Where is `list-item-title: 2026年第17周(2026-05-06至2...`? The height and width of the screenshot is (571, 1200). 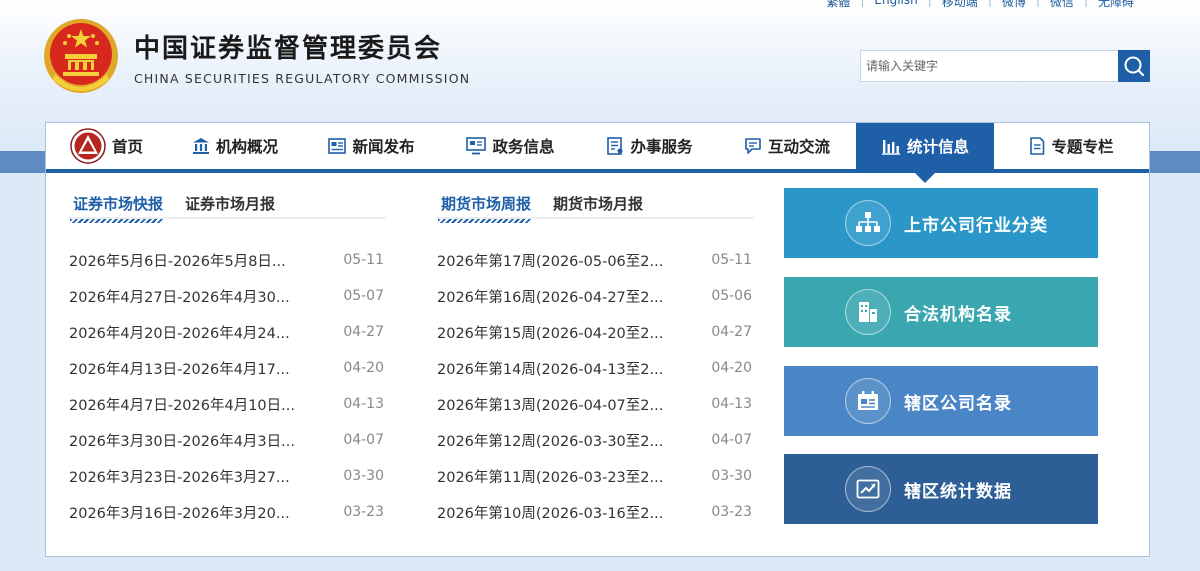 list-item-title: 2026年第17周(2026-05-06至2... is located at coordinates (550, 260).